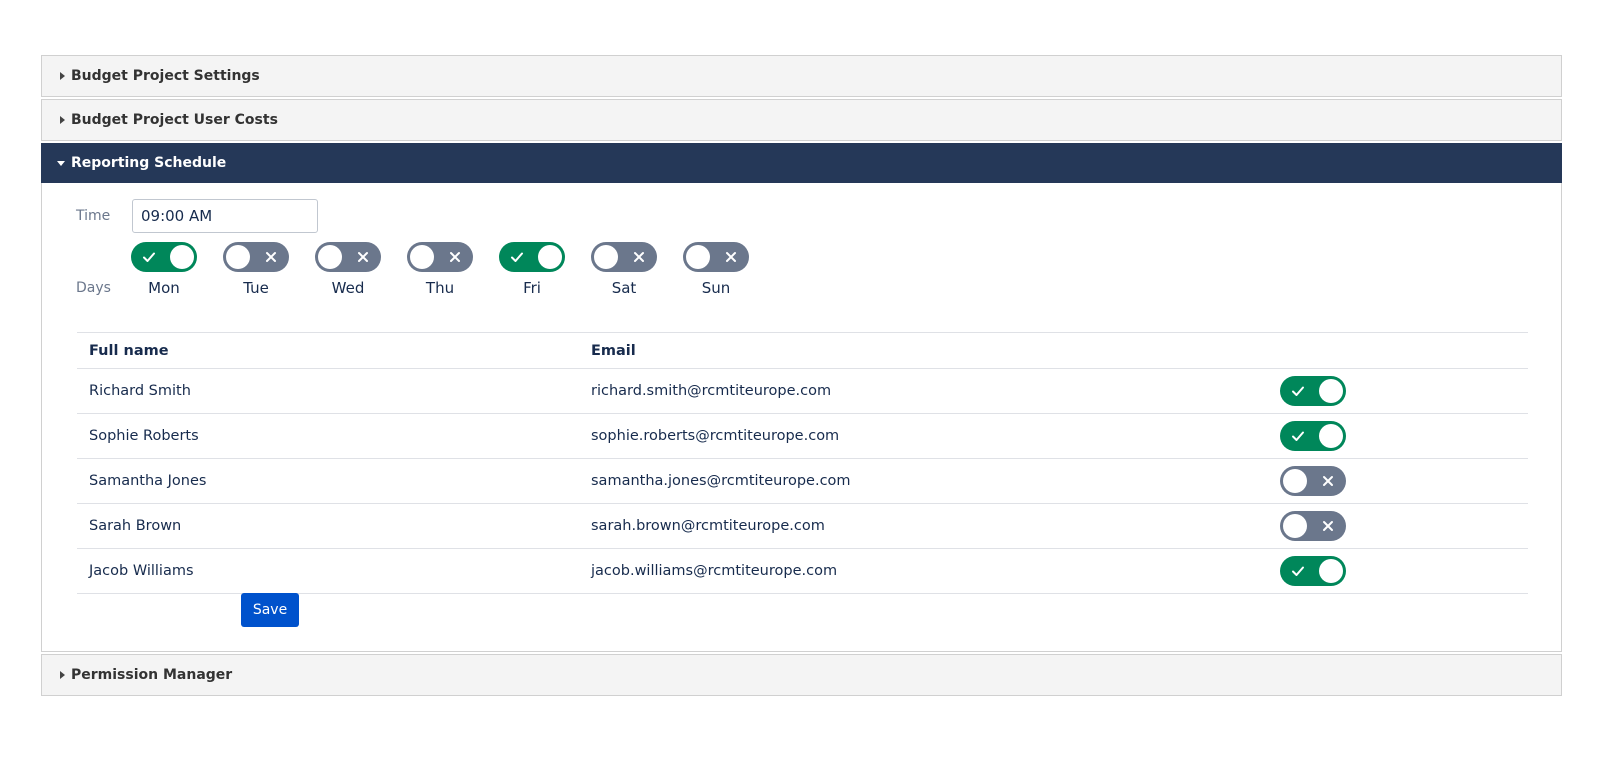 The width and height of the screenshot is (1600, 783). What do you see at coordinates (624, 257) in the screenshot?
I see `day-toggle-sat` at bounding box center [624, 257].